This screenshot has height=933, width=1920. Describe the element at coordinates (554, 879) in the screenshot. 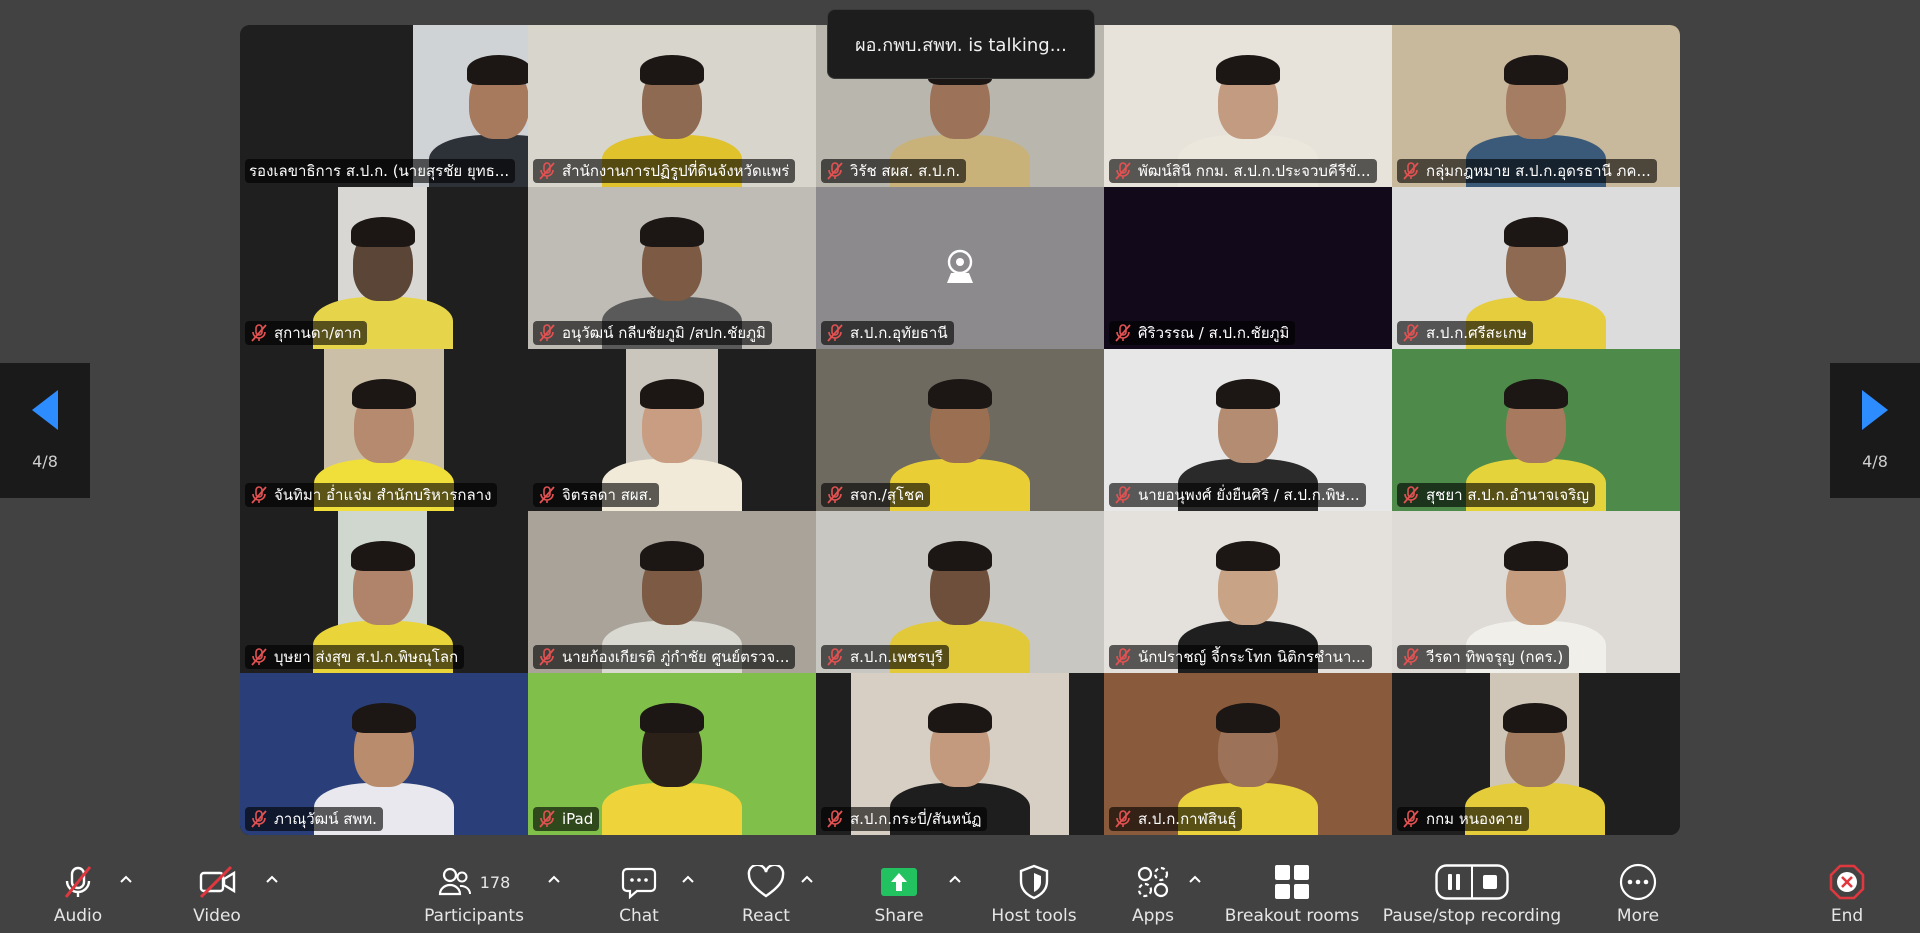

I see `participants-options-caret-icon` at that location.